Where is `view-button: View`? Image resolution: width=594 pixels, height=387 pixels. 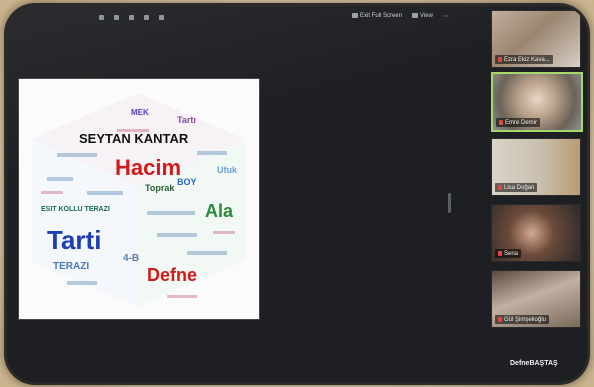
view-button: View is located at coordinates (422, 16).